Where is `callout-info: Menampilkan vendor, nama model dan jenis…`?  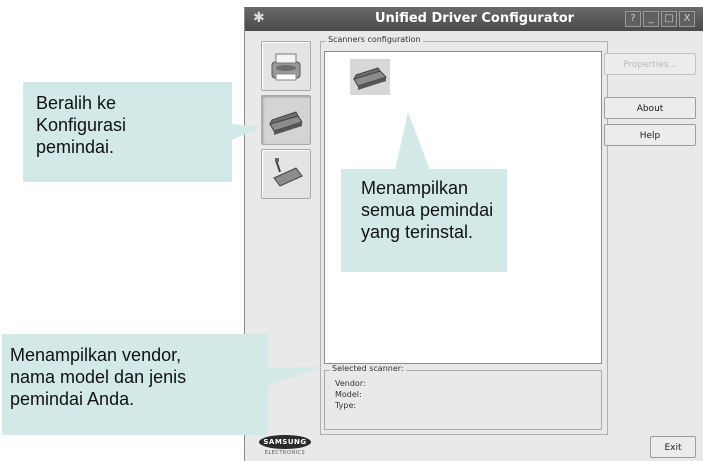 callout-info: Menampilkan vendor, nama model dan jenis… is located at coordinates (135, 384).